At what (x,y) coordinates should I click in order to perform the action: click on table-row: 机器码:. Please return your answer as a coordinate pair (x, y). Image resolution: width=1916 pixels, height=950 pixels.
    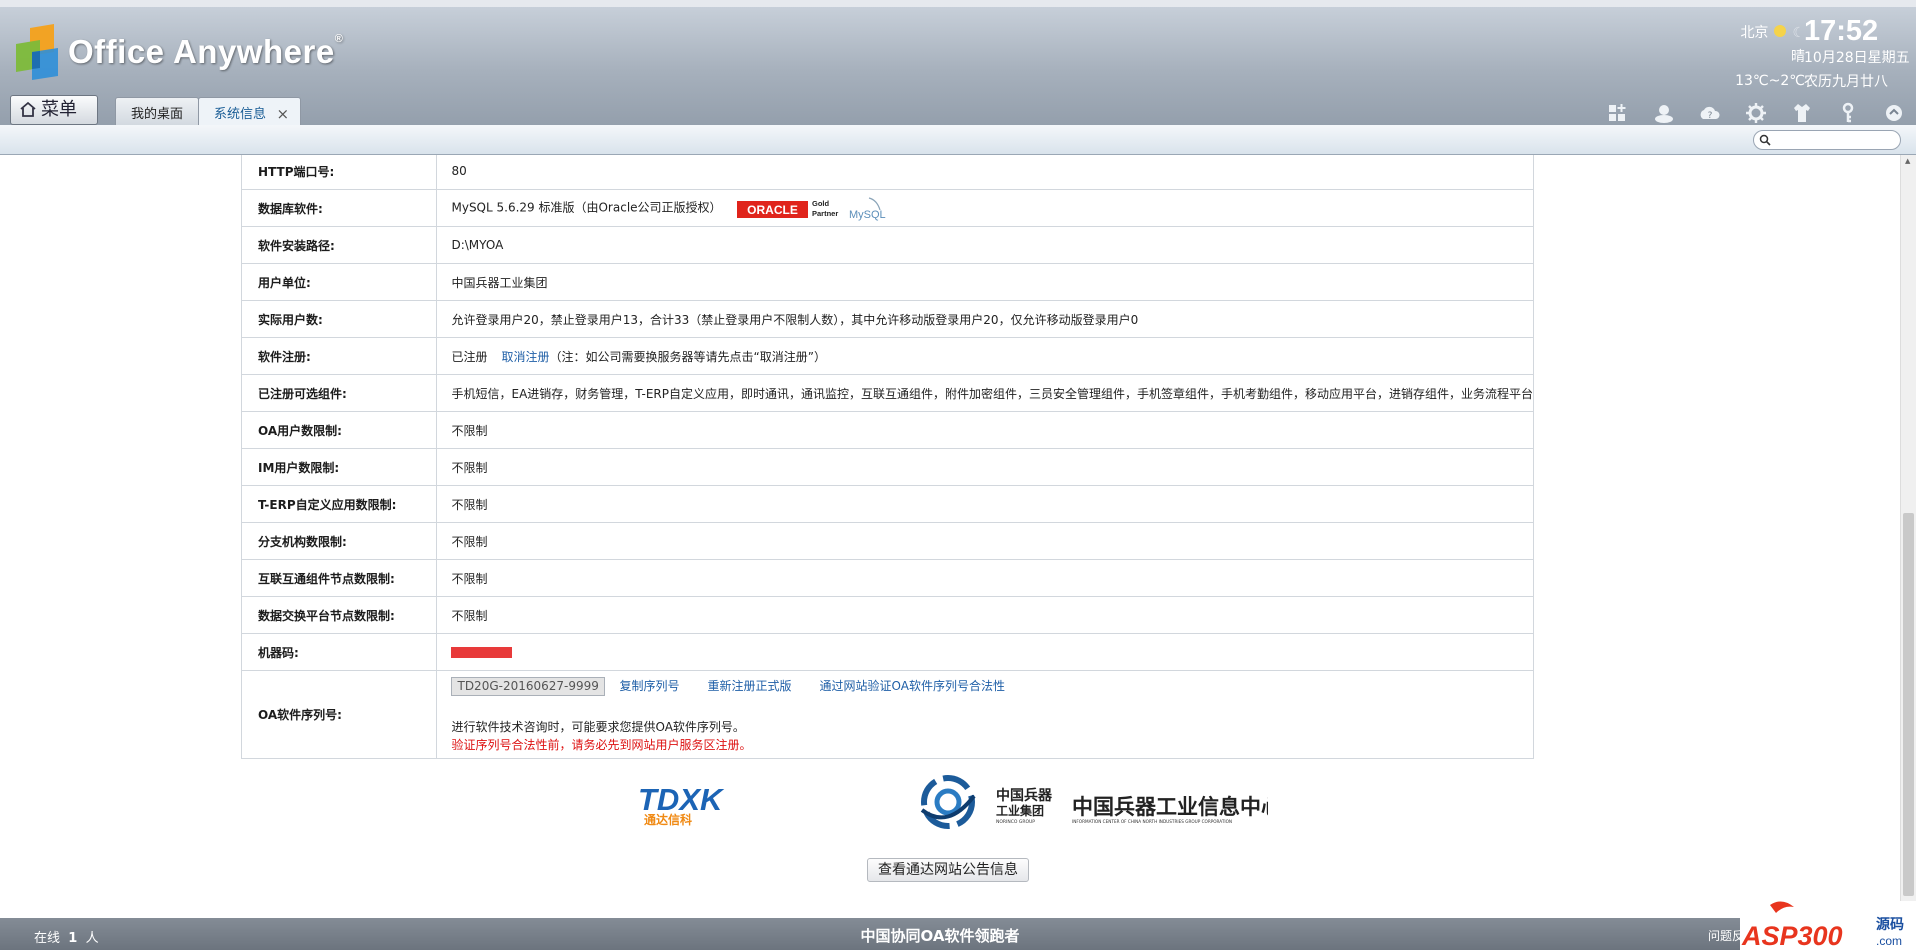
    Looking at the image, I should click on (887, 652).